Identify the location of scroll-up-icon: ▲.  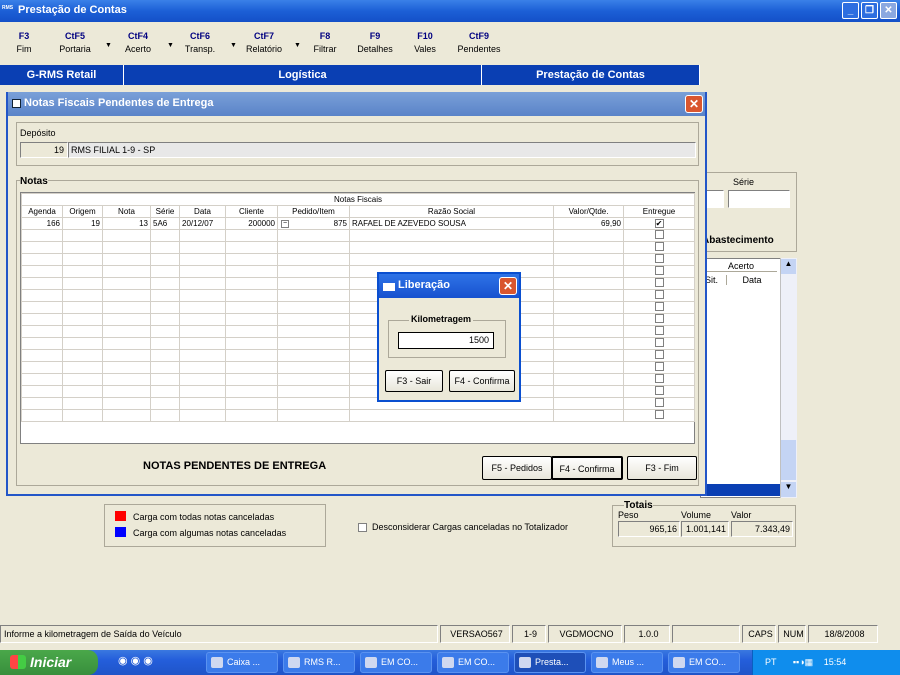
(788, 266).